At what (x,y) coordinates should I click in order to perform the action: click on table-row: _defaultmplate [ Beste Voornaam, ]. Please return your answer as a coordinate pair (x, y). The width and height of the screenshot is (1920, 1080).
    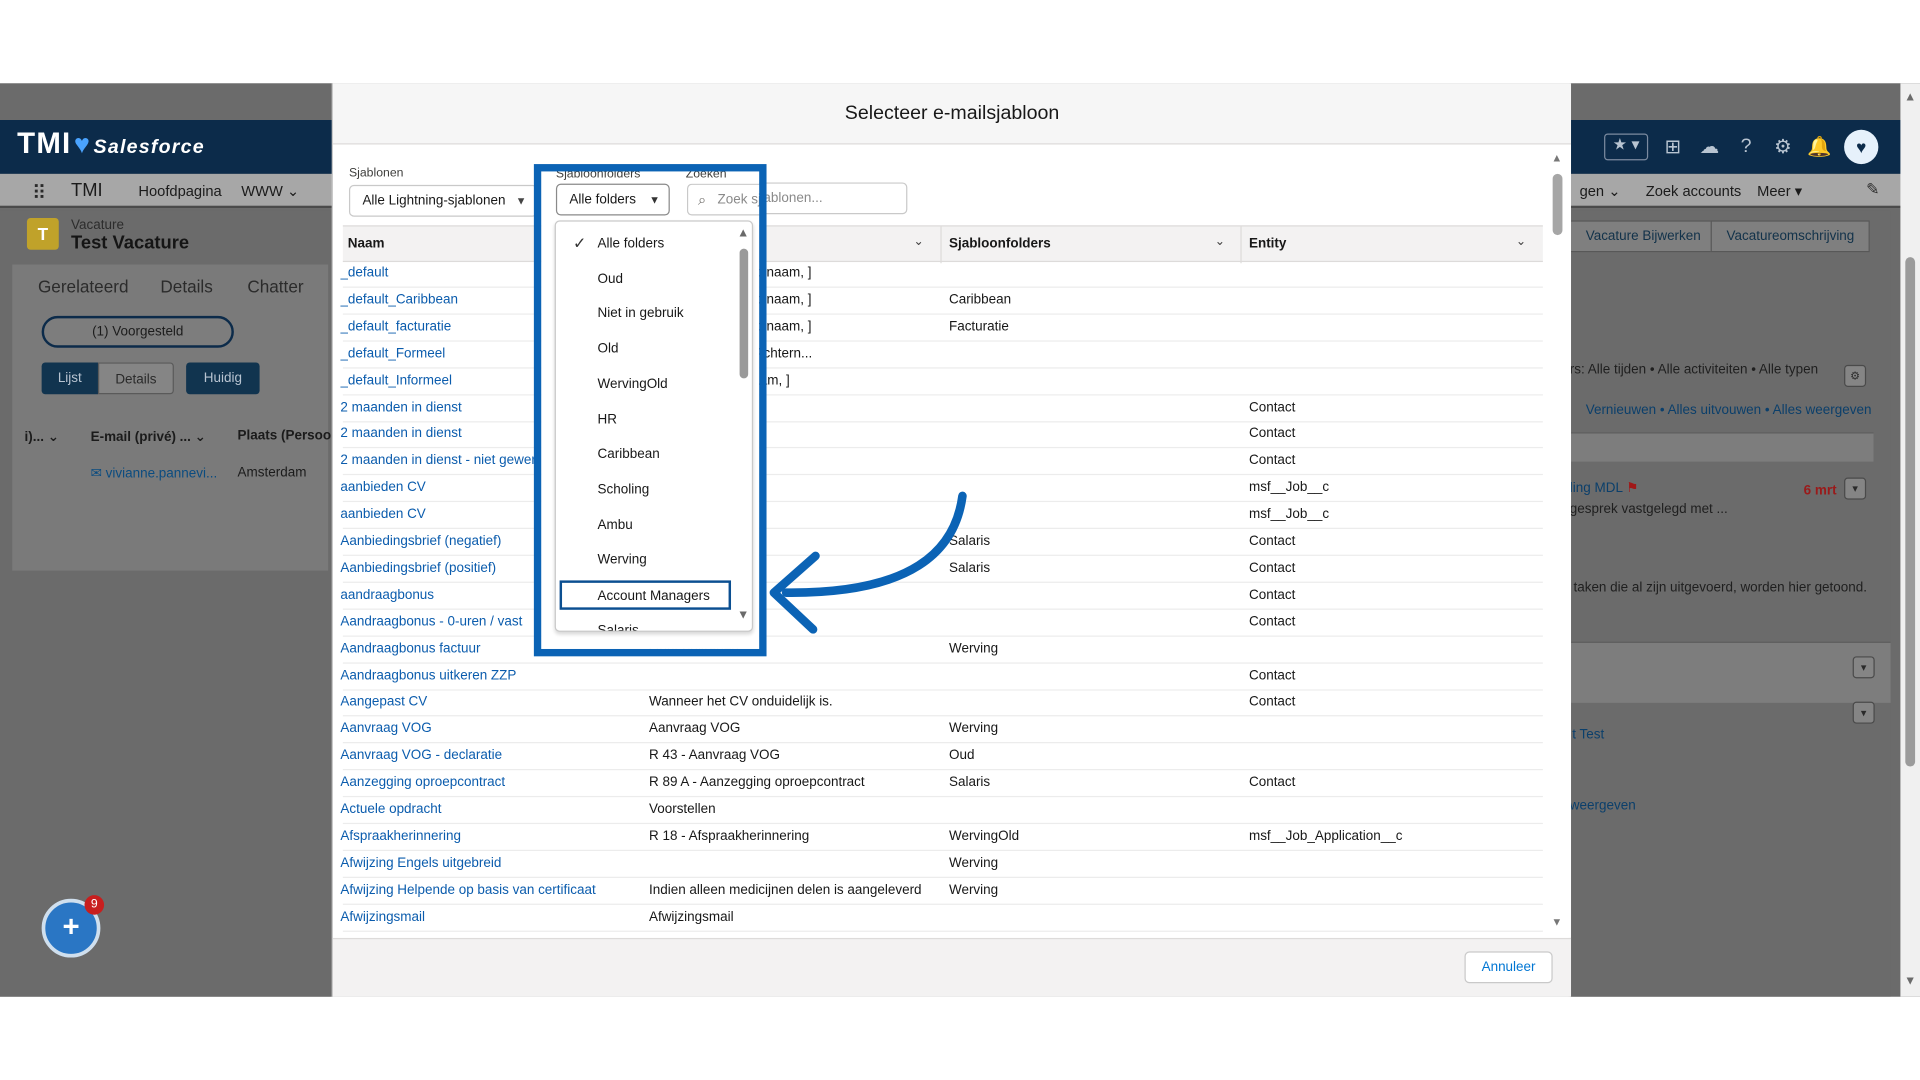
    Looking at the image, I should click on (941, 274).